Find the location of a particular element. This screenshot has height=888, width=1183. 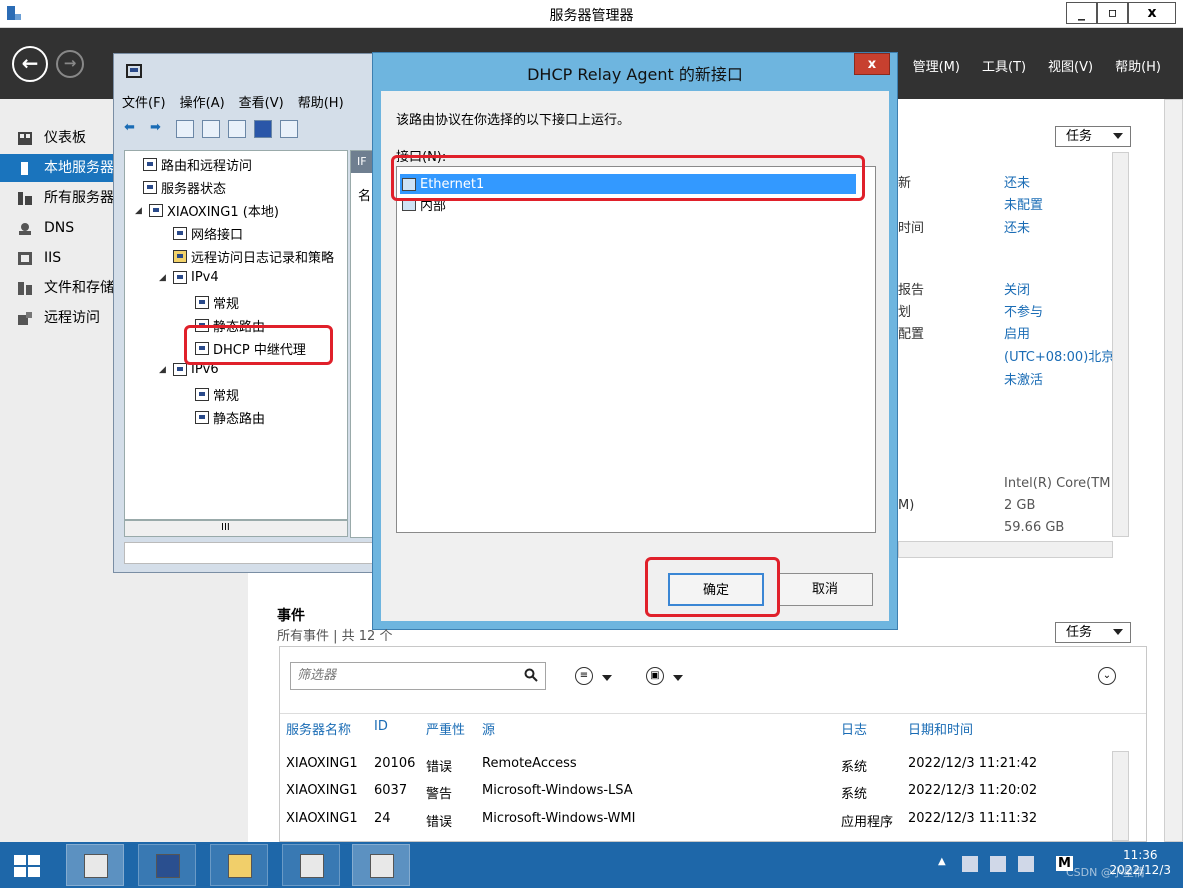

rras-icon is located at coordinates (382, 866).